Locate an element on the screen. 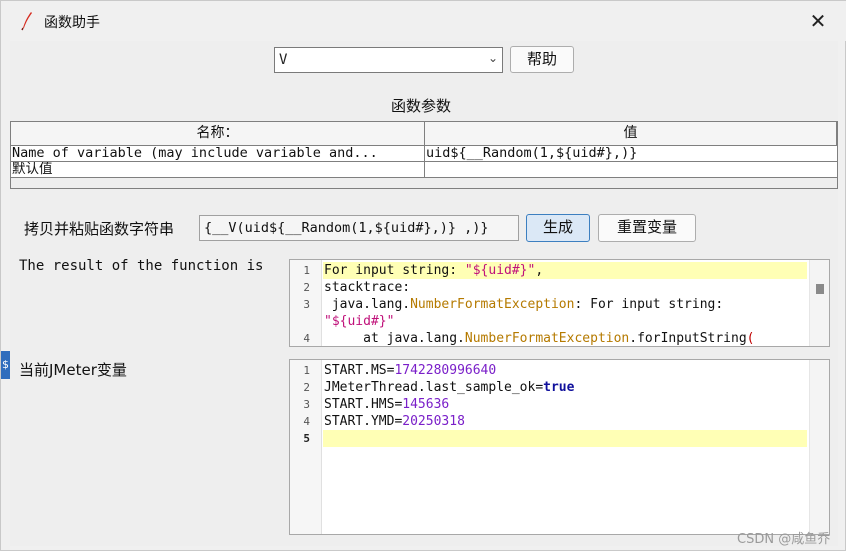  function-string-field: {__V(uid${__Random(1,${uid#},)} ,)} is located at coordinates (359, 228).